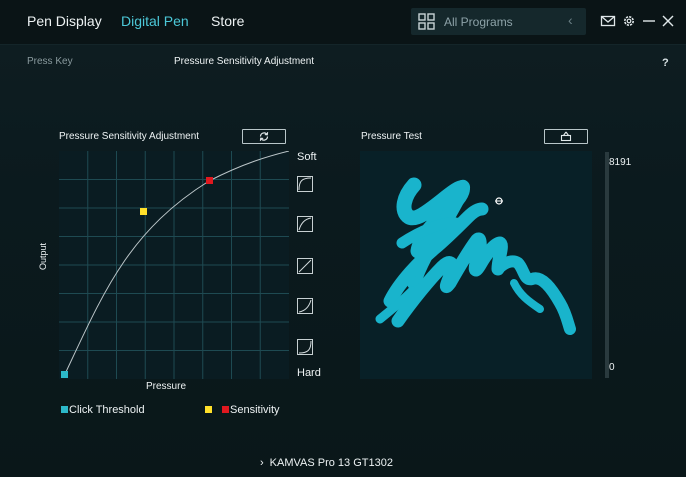  I want to click on close-icon, so click(668, 21).